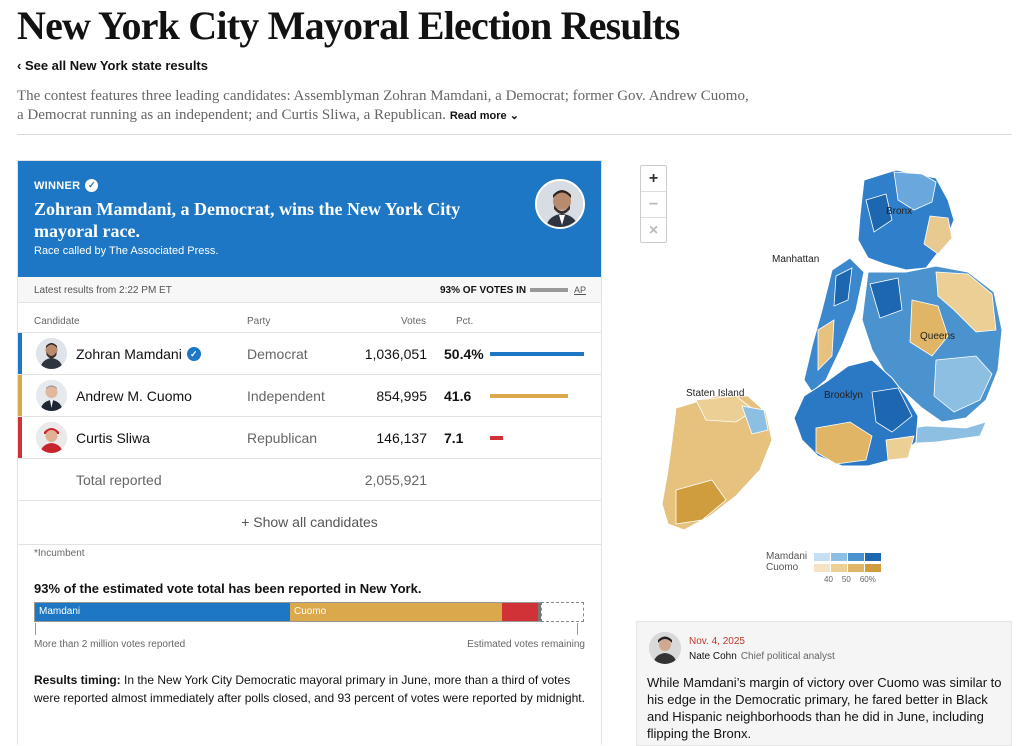  I want to click on total-reported-votes: 2,055,921, so click(395, 480).